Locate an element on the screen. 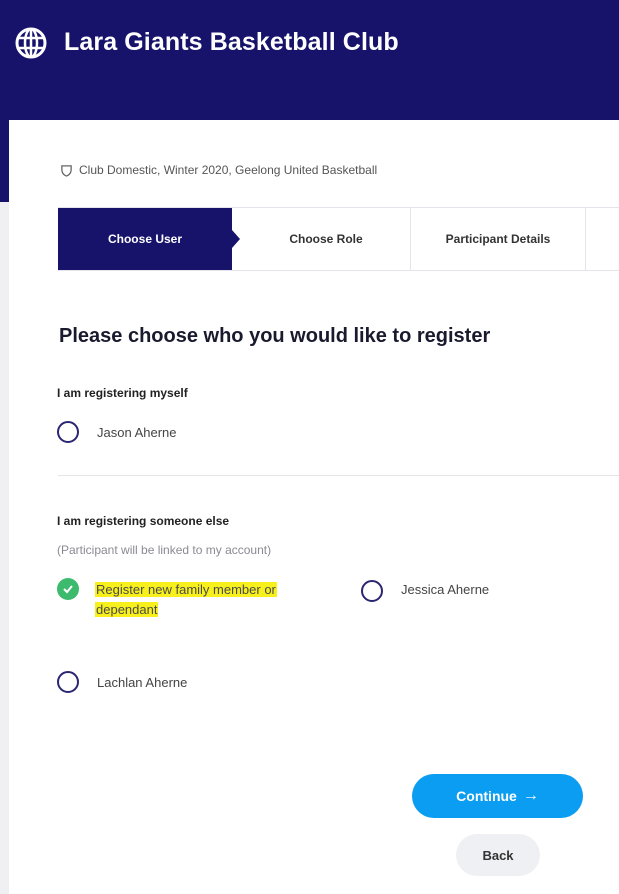 The height and width of the screenshot is (894, 619). step-label: Choose Role is located at coordinates (326, 239).